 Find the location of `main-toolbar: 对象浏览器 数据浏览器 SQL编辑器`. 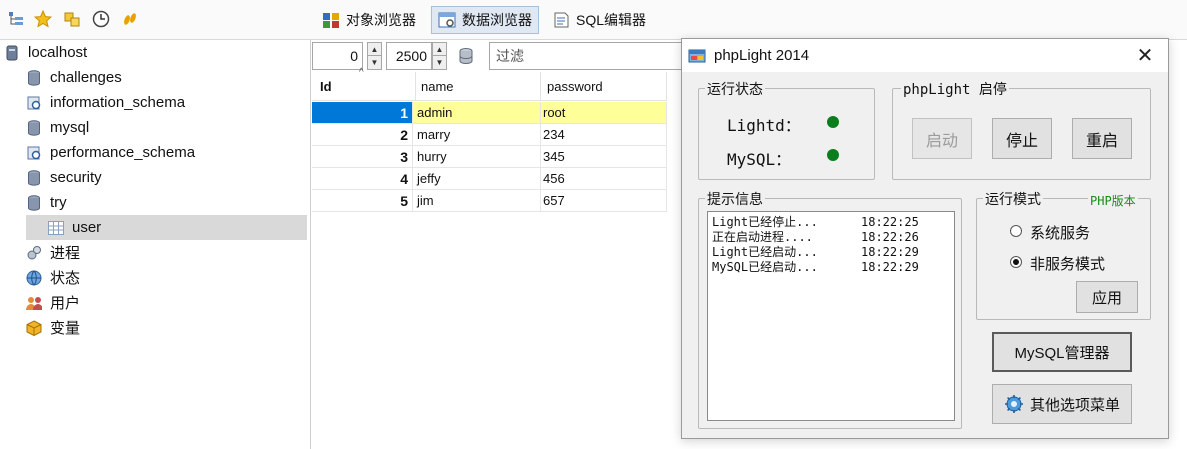

main-toolbar: 对象浏览器 数据浏览器 SQL编辑器 is located at coordinates (593, 20).